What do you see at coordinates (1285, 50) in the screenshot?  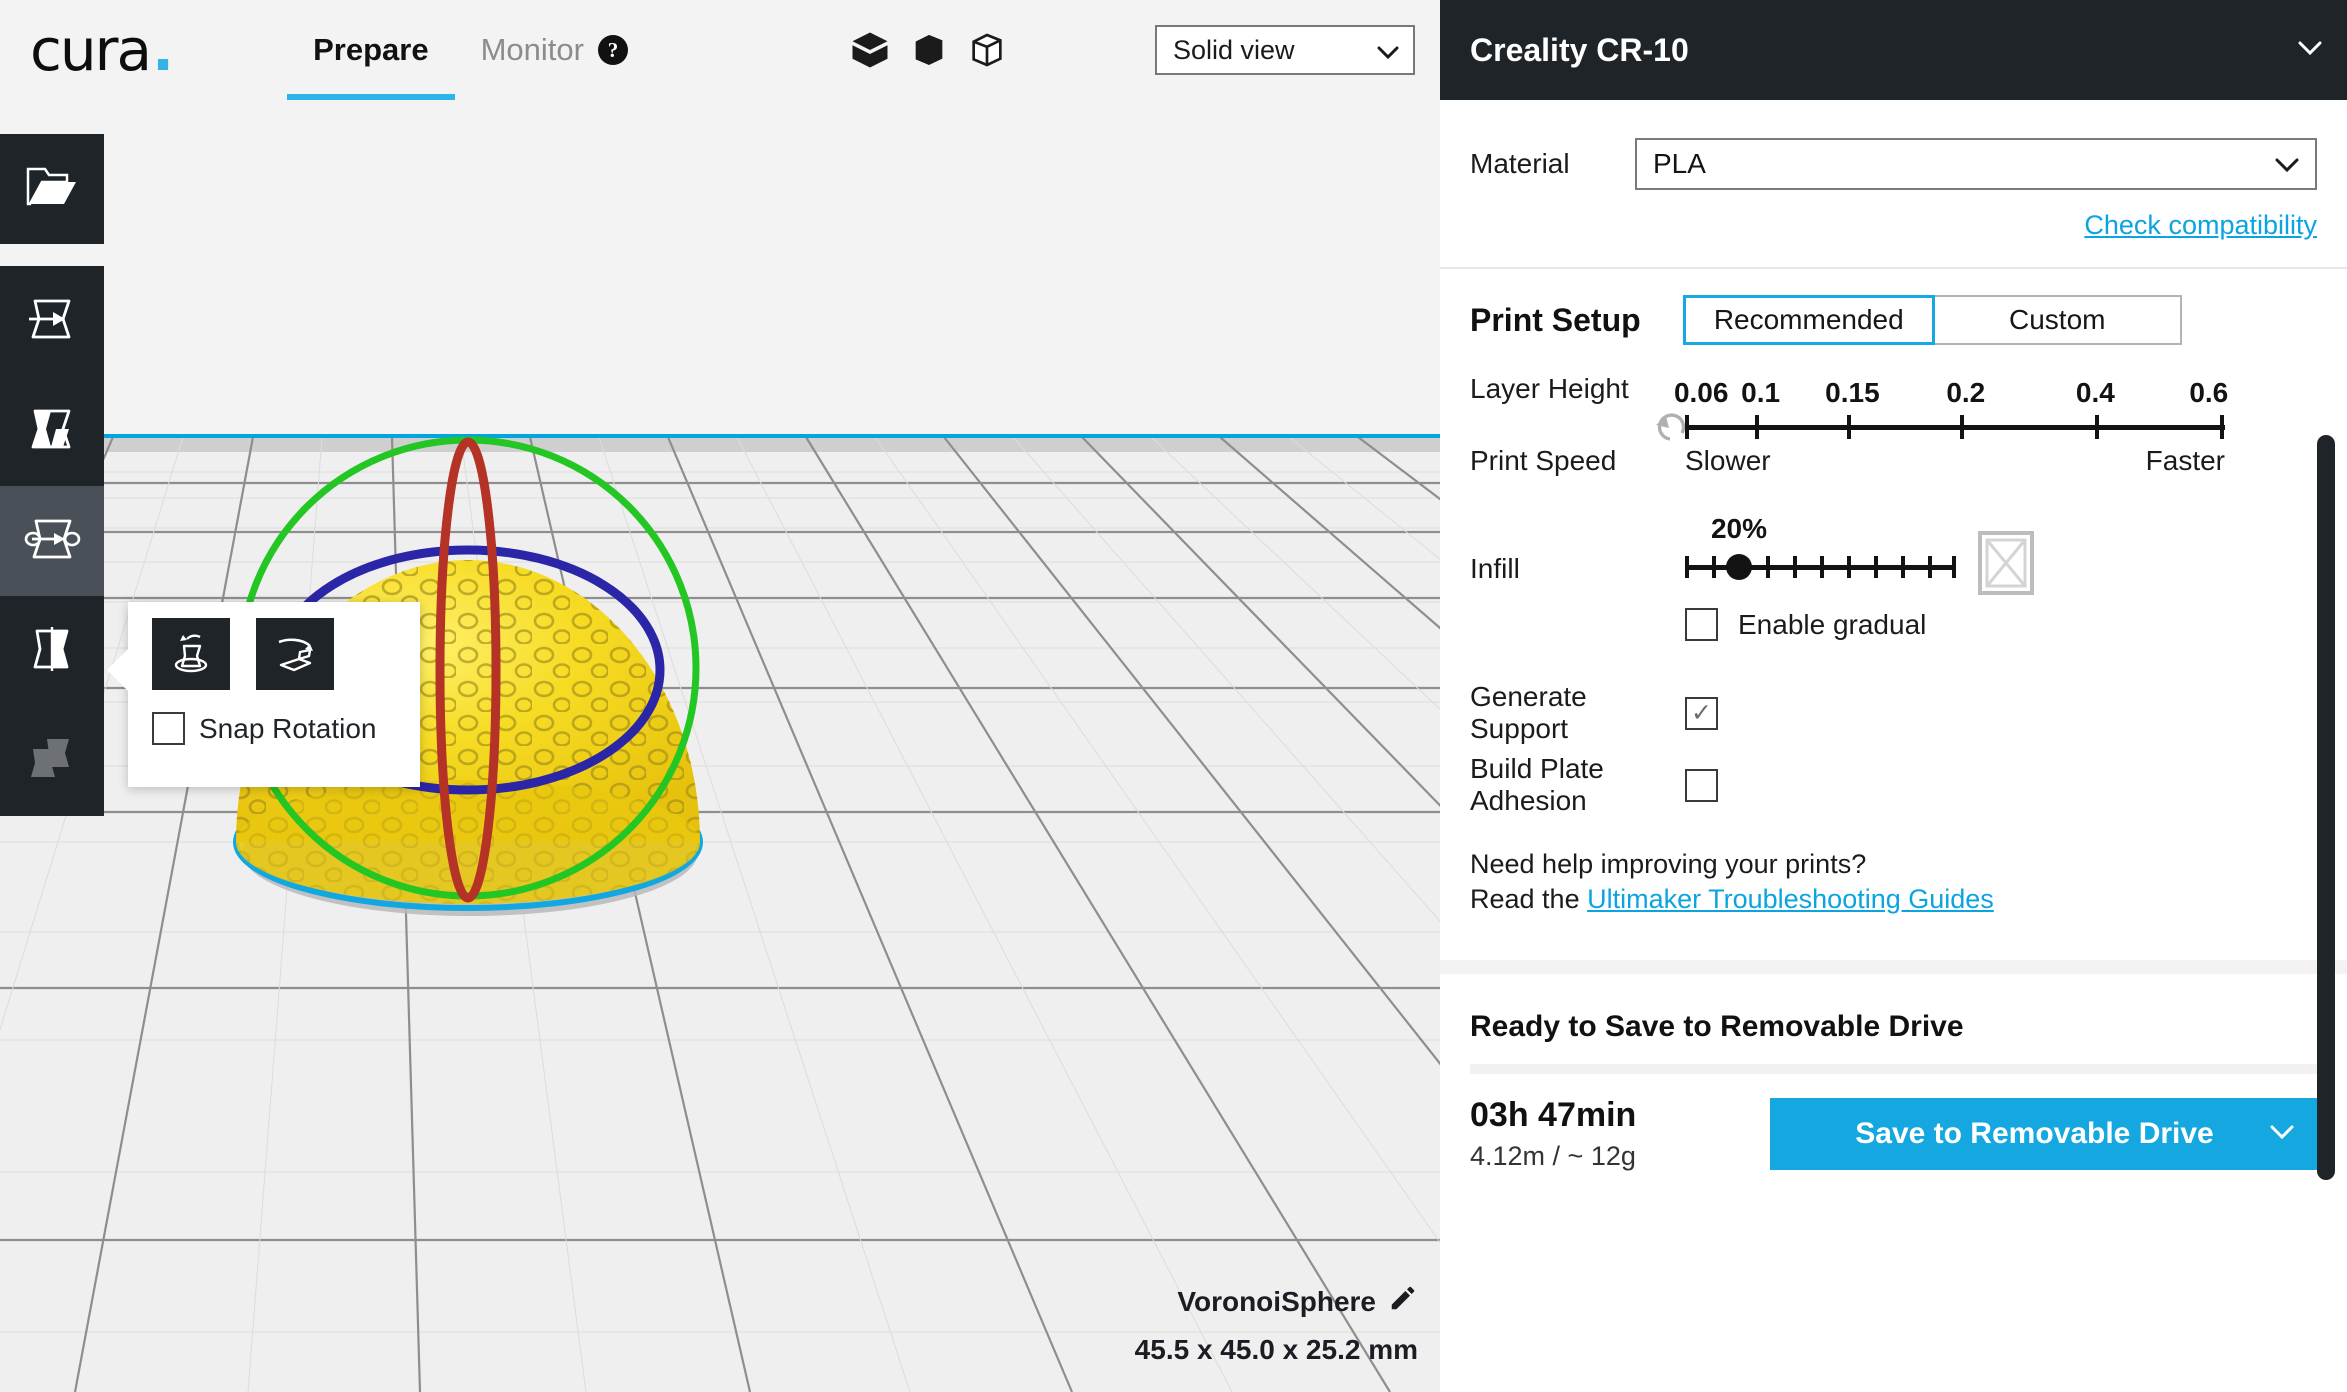 I see `view-mode-select: Solid view` at bounding box center [1285, 50].